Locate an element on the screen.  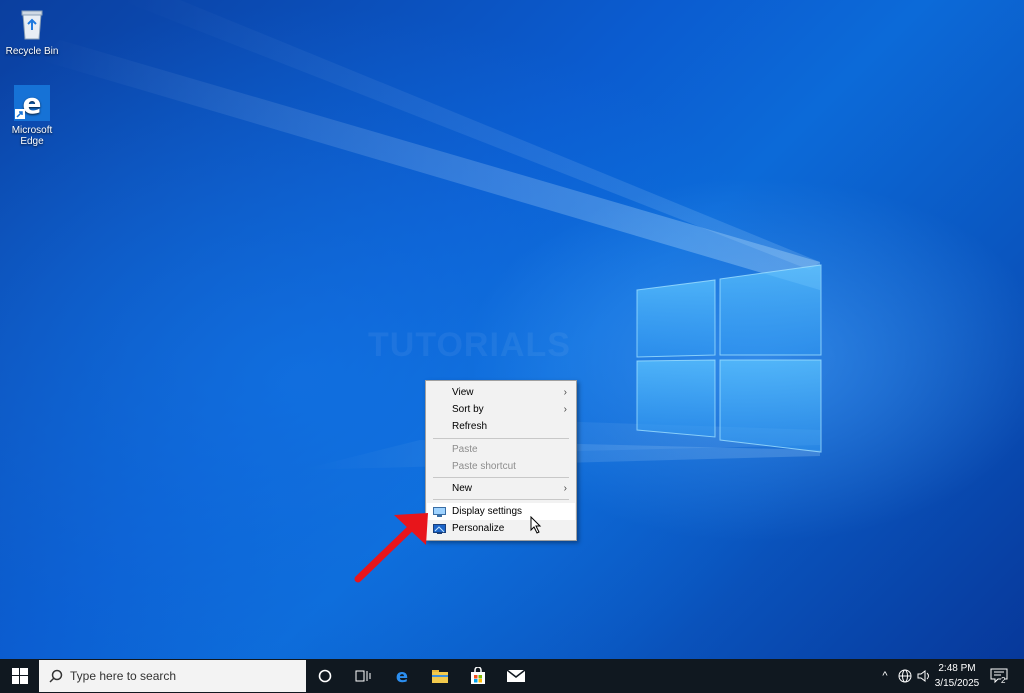
menu-item-label: Paste is located at coordinates (465, 449).